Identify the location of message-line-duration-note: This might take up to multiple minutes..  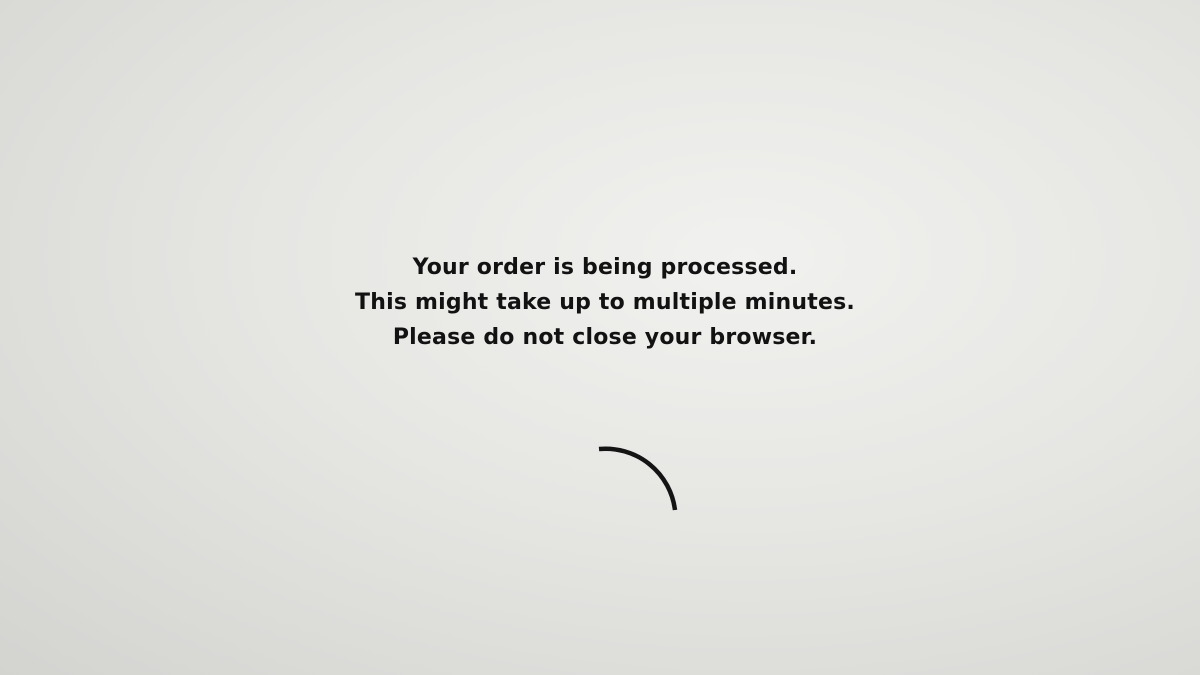
(605, 302).